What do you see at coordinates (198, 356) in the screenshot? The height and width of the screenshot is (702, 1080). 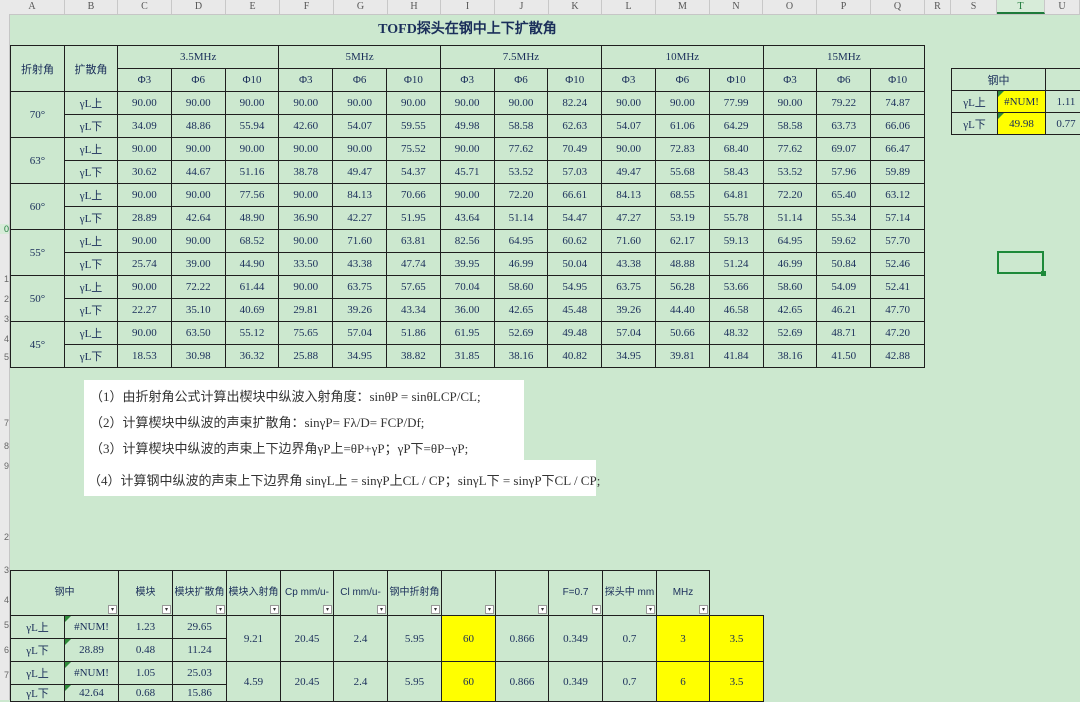 I see `data-cell: 30.98` at bounding box center [198, 356].